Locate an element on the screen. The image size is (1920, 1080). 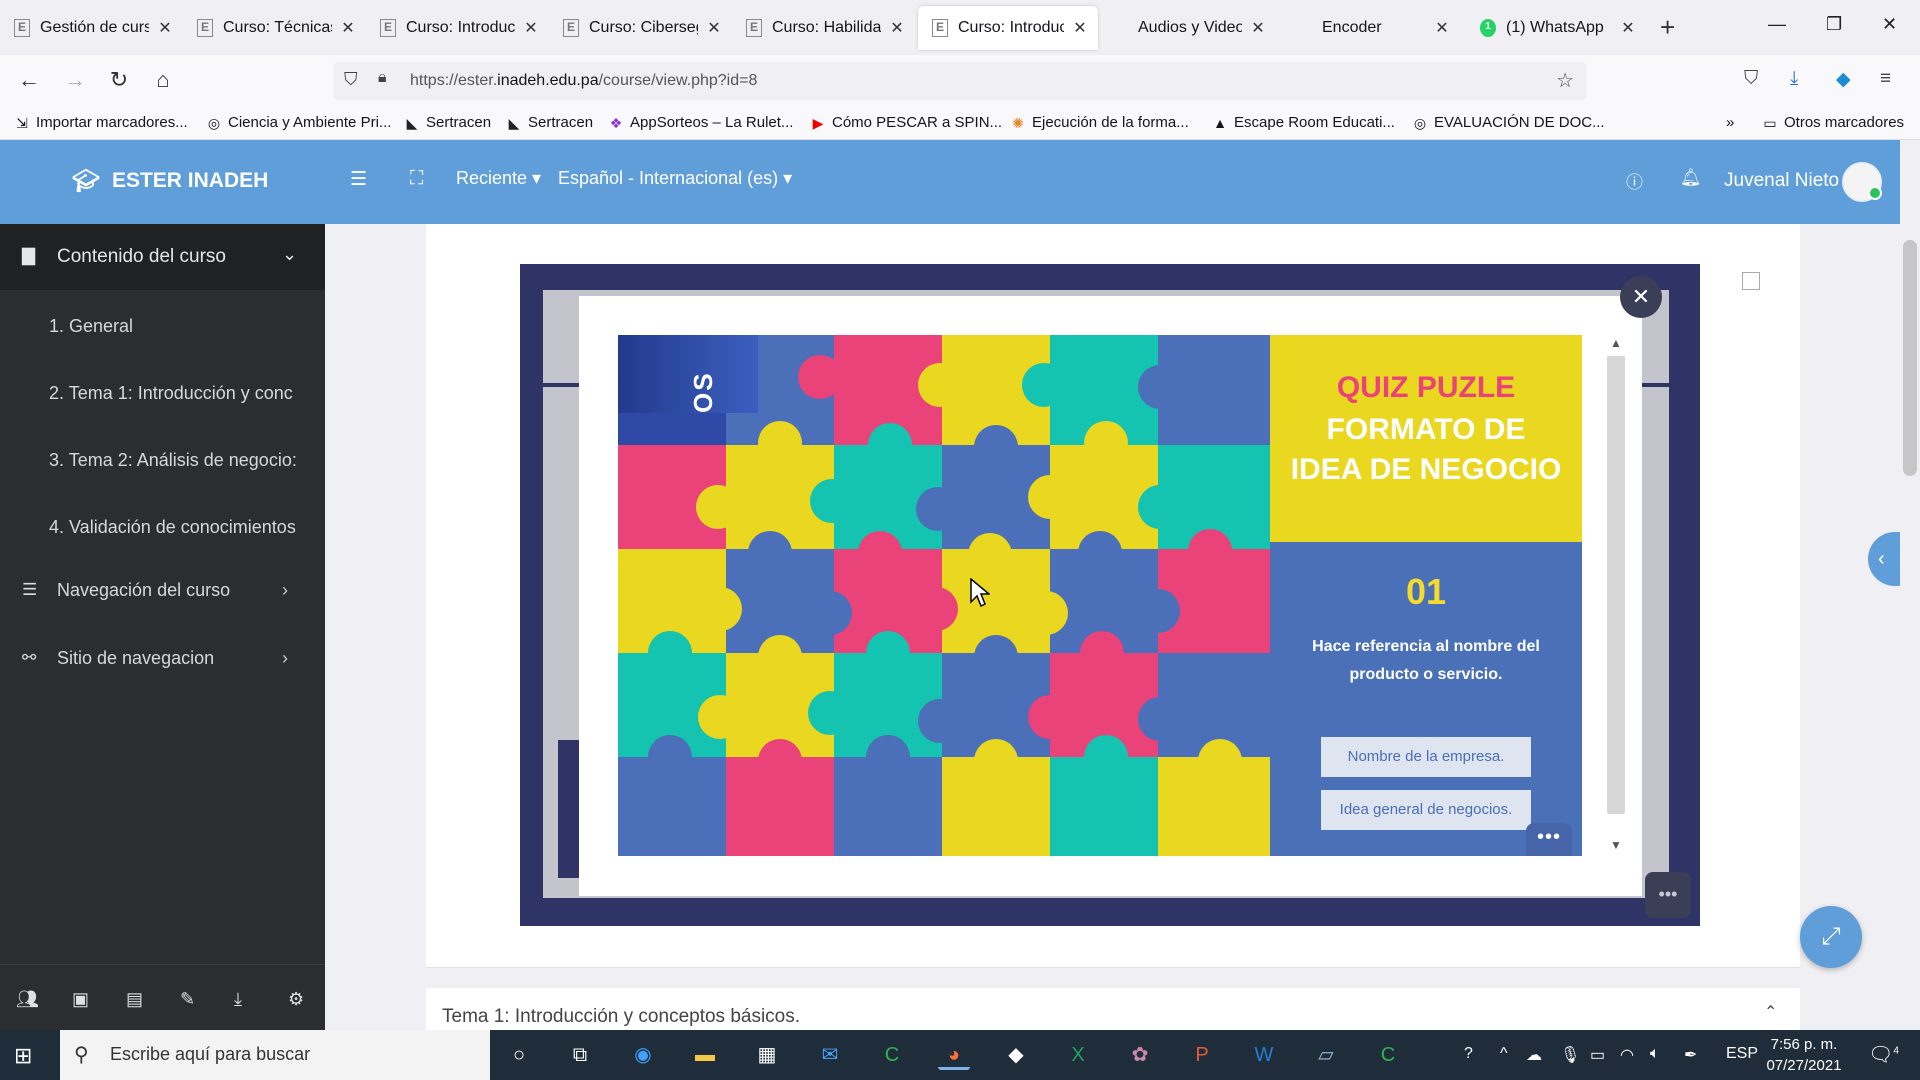
shield-icon: ⛉ is located at coordinates (351, 79).